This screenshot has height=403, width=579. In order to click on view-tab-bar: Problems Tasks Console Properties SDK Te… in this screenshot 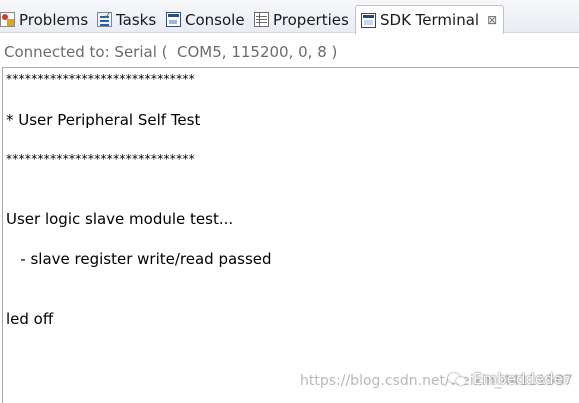, I will do `click(289, 17)`.